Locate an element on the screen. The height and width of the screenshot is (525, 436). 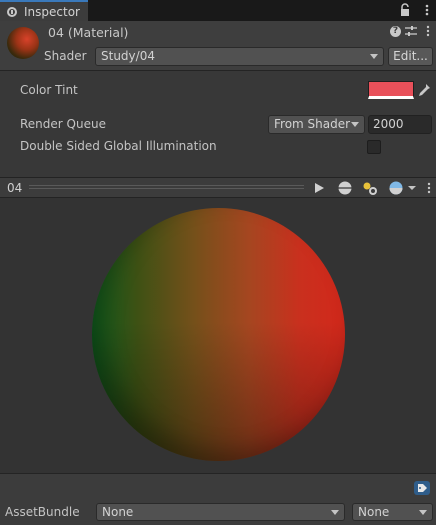
double-sided-gi-checkbox is located at coordinates (374, 147).